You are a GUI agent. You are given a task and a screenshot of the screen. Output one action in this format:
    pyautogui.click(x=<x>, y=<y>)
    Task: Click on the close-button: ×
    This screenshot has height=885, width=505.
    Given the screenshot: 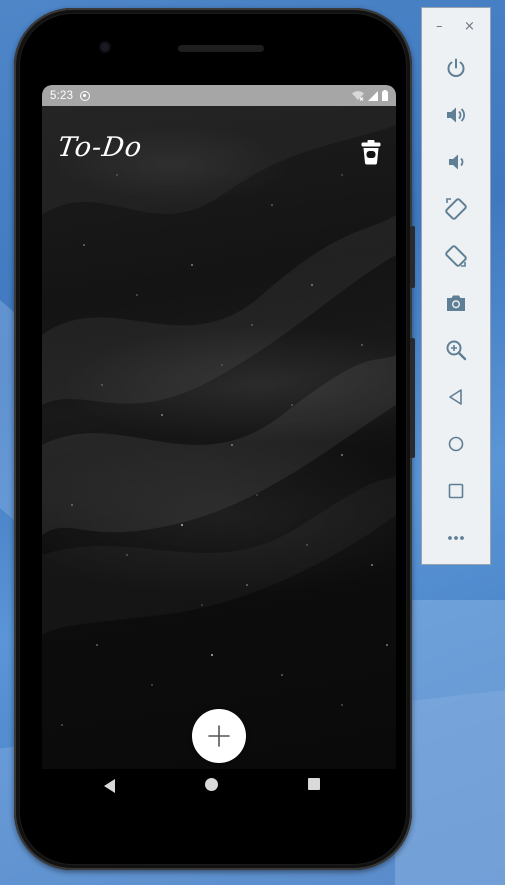 What is the action you would take?
    pyautogui.click(x=469, y=26)
    